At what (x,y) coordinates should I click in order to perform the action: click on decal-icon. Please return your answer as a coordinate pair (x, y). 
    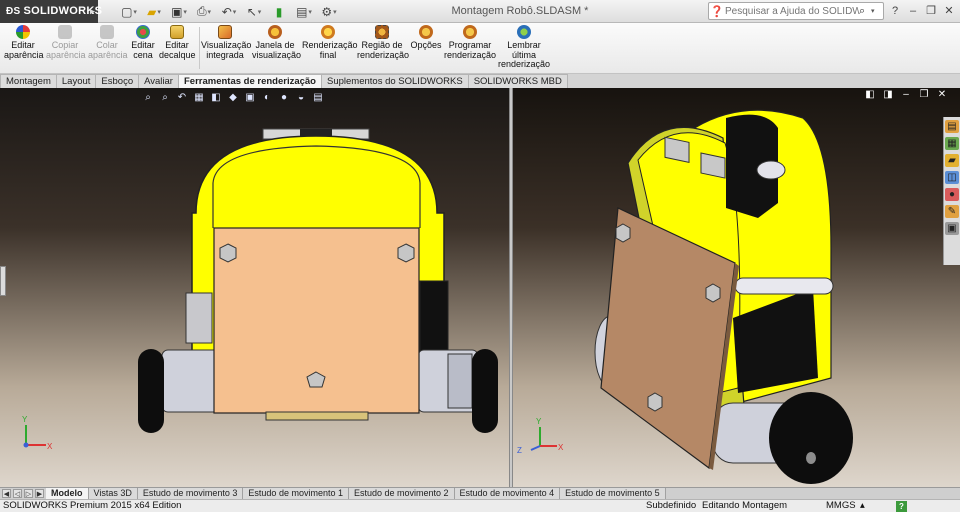
    Looking at the image, I should click on (177, 32).